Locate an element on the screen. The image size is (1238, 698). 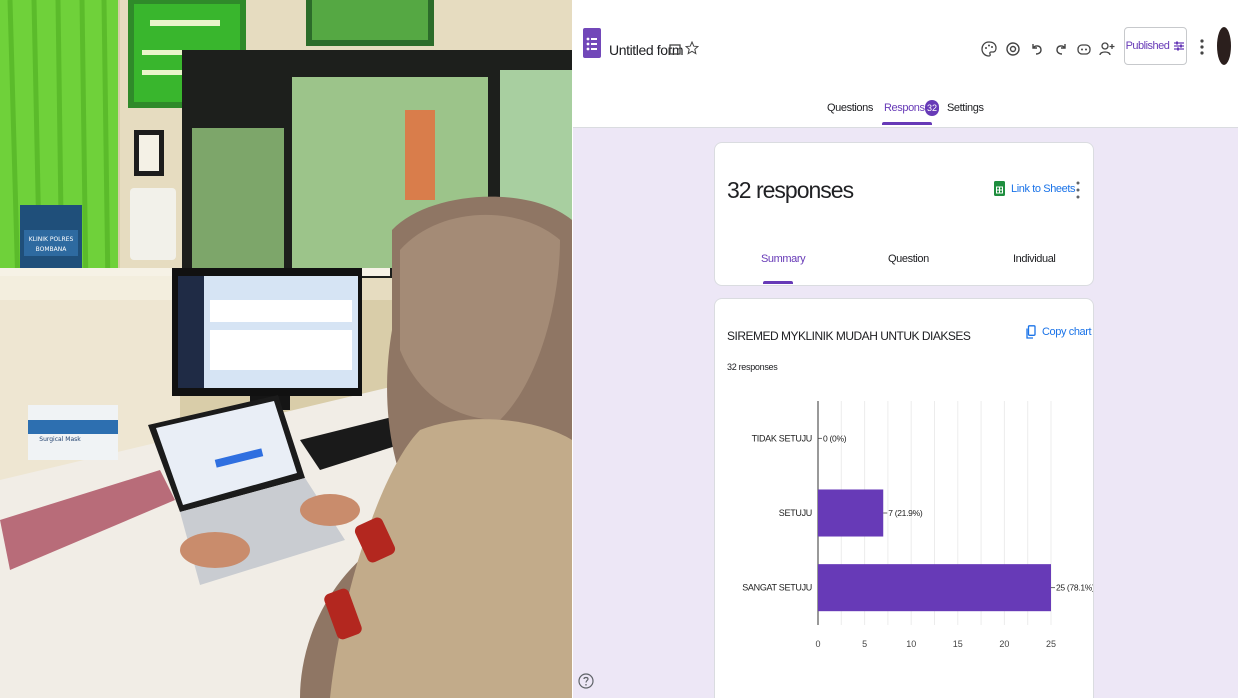
link-to-sheets-button: Link to Sheets is located at coordinates (1035, 188).